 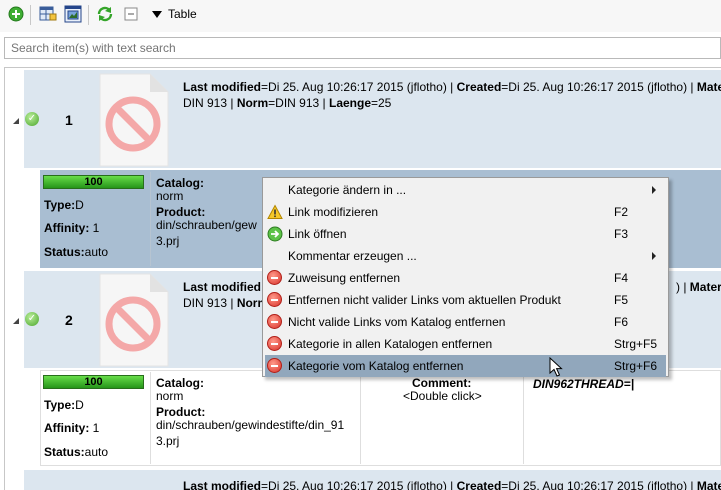 What do you see at coordinates (584, 384) in the screenshot?
I see `attribute-value: DIN962THREAD=|` at bounding box center [584, 384].